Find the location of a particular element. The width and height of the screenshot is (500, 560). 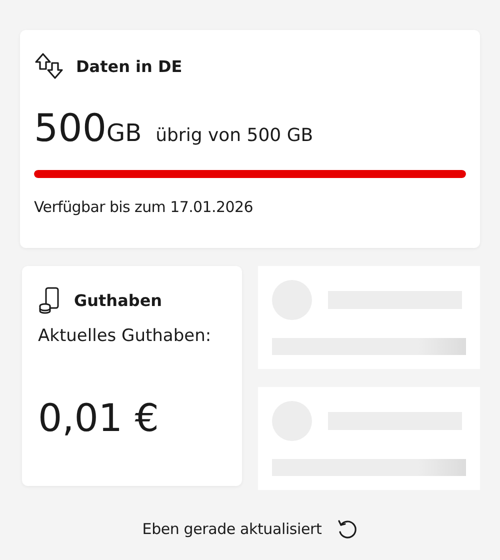

remaining-text: übrig von 500 GB is located at coordinates (235, 135).